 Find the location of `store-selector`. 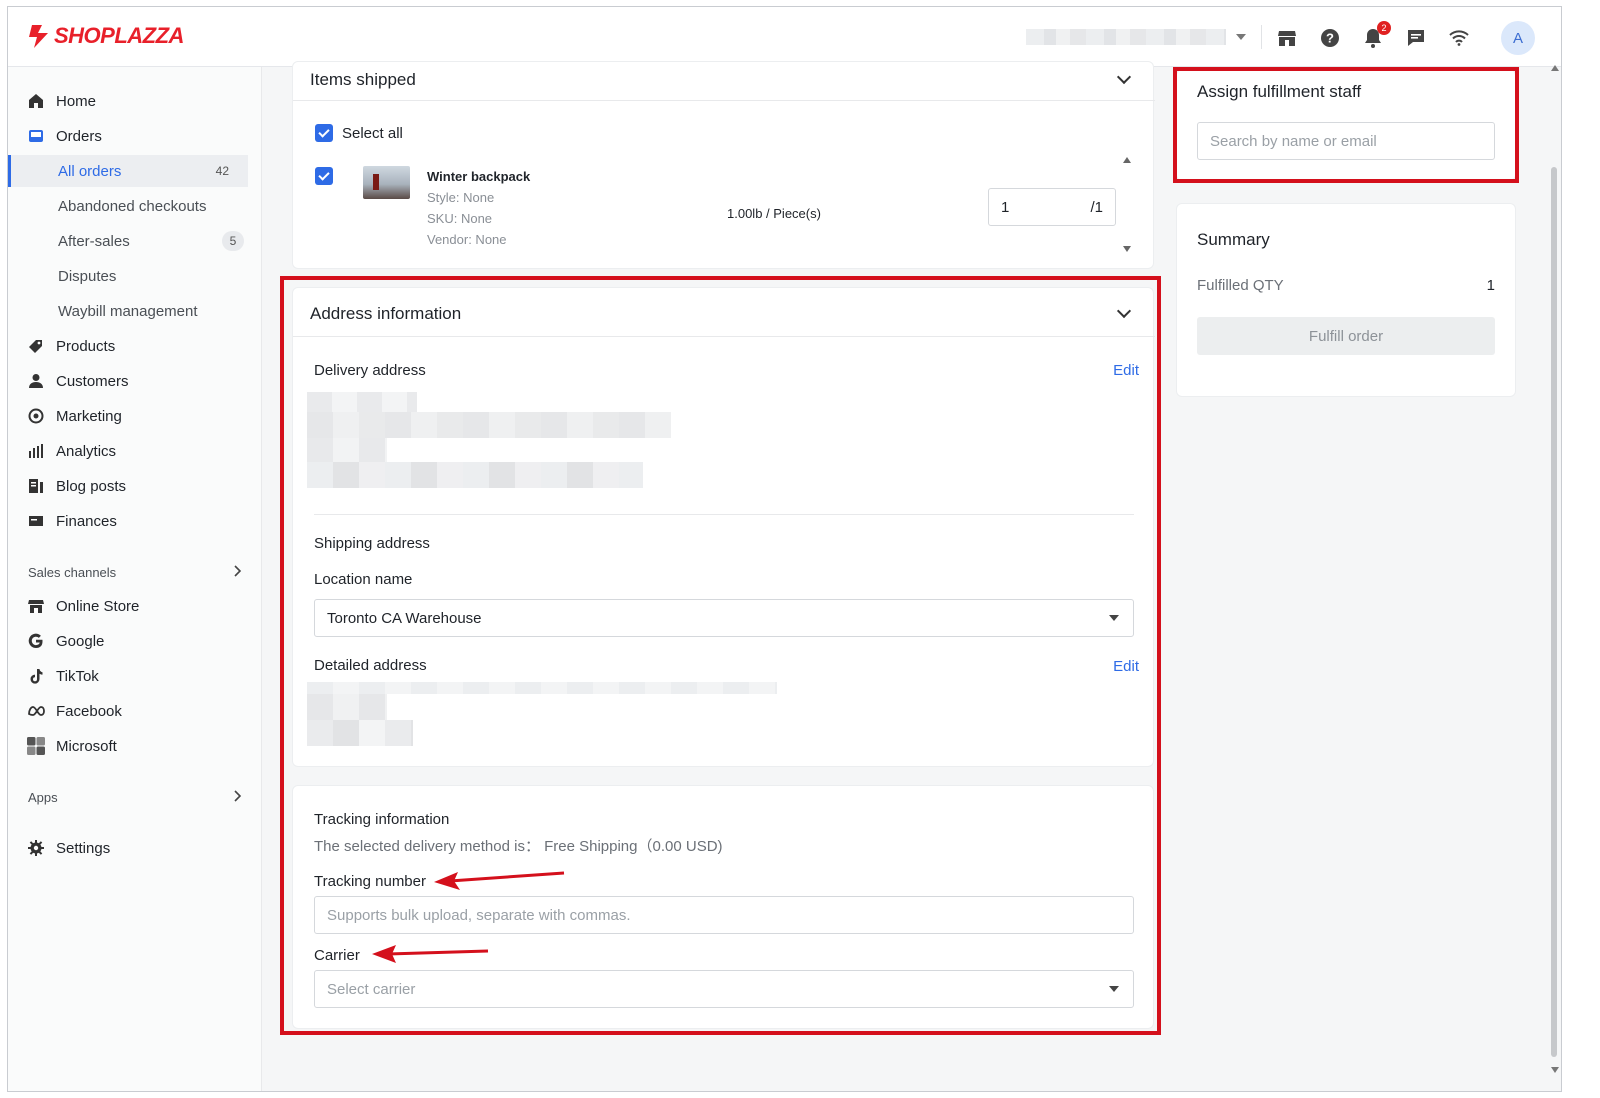

store-selector is located at coordinates (1136, 37).